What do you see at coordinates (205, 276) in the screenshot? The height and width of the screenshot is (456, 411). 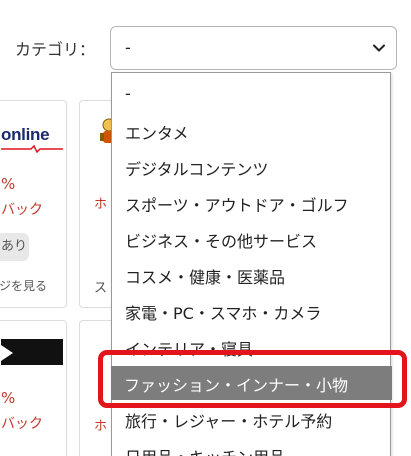 I see `dropdown-option: コスメ・健康・医薬品` at bounding box center [205, 276].